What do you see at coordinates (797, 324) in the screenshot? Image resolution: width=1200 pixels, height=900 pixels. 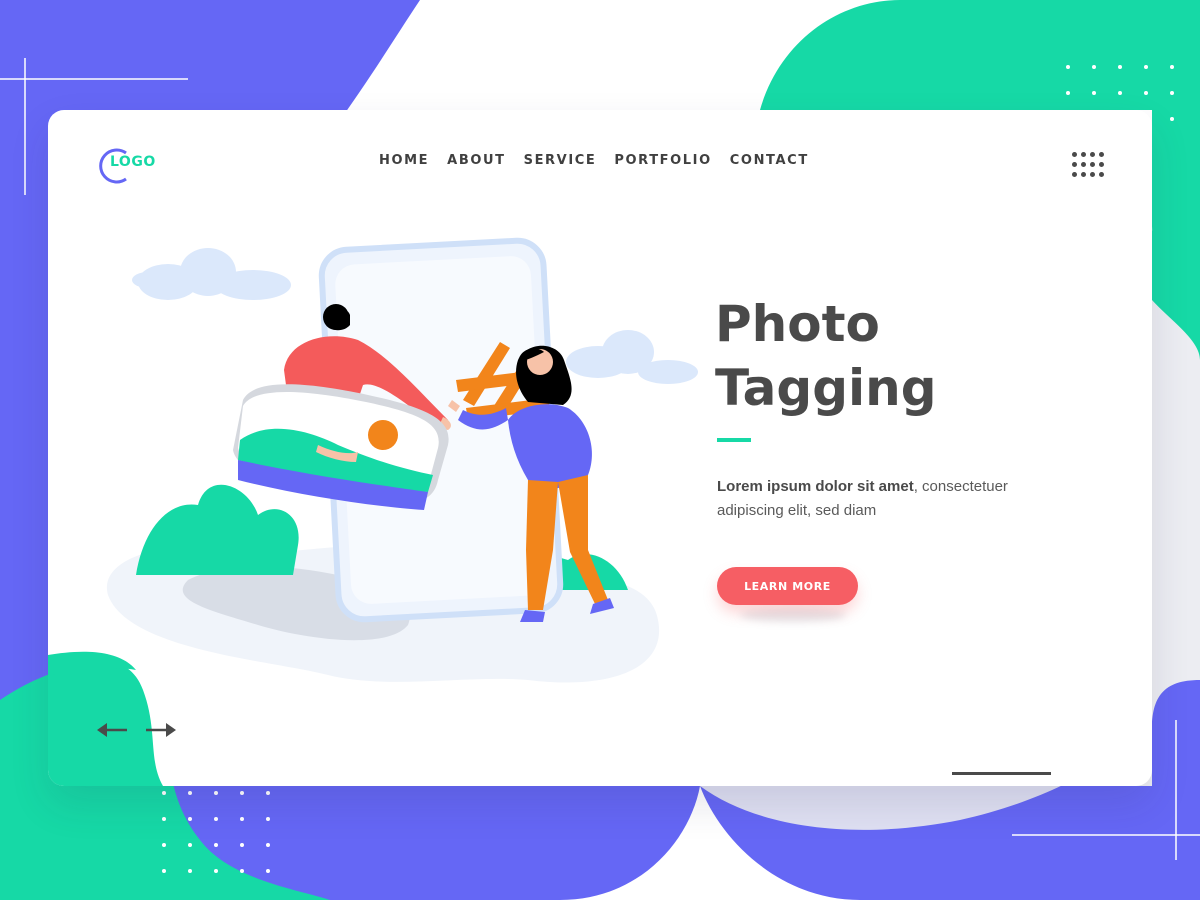 I see `hero-title-line1: Photo` at bounding box center [797, 324].